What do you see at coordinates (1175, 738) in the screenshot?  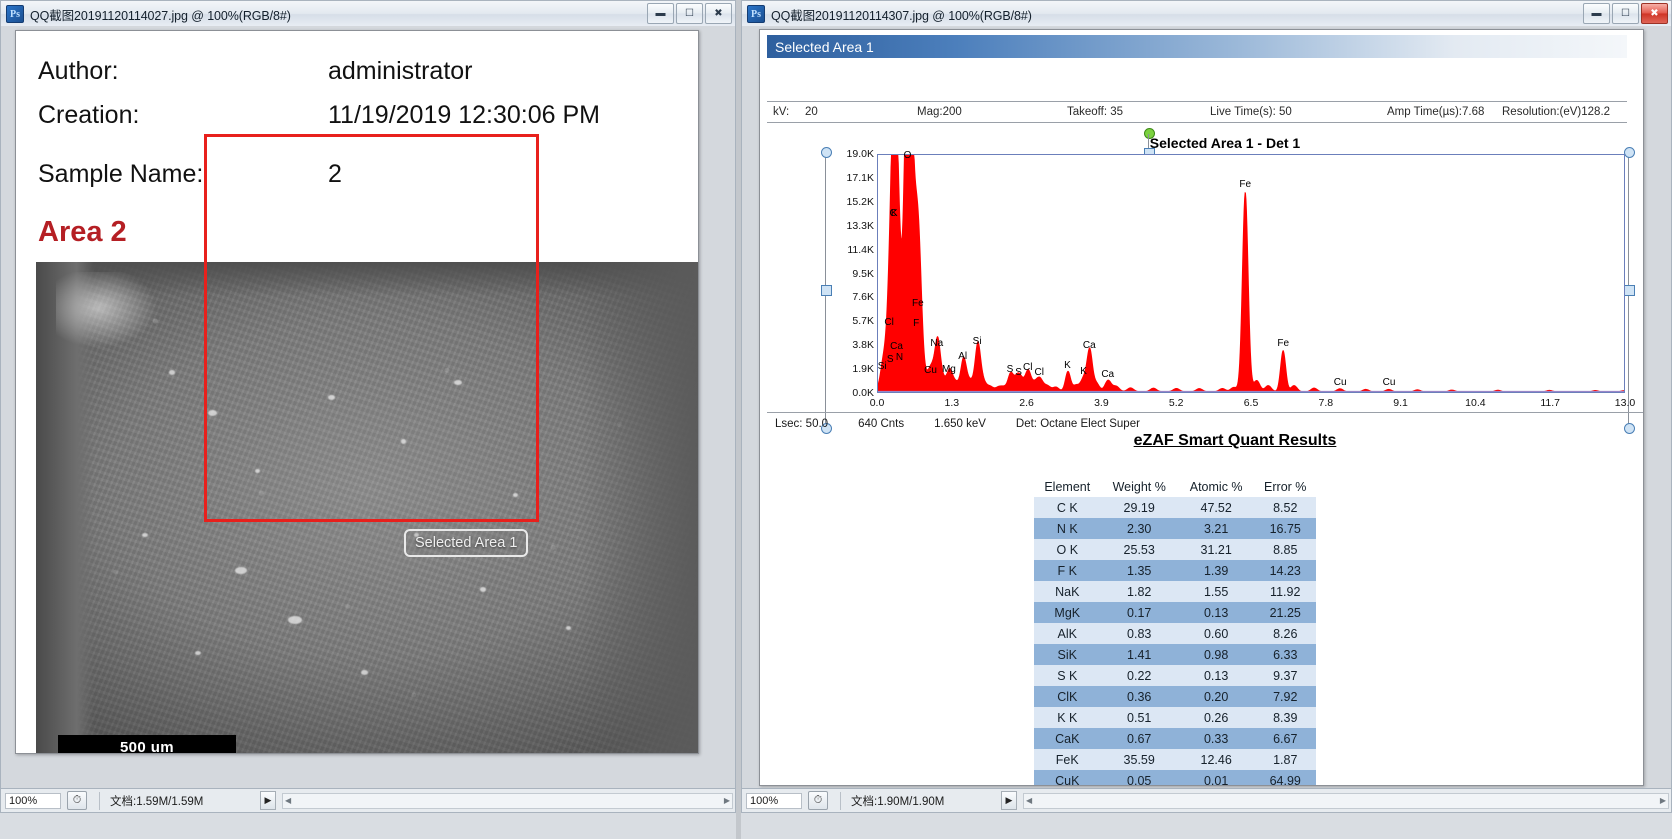 I see `table-row: CaK 0.67 0.33 6.67` at bounding box center [1175, 738].